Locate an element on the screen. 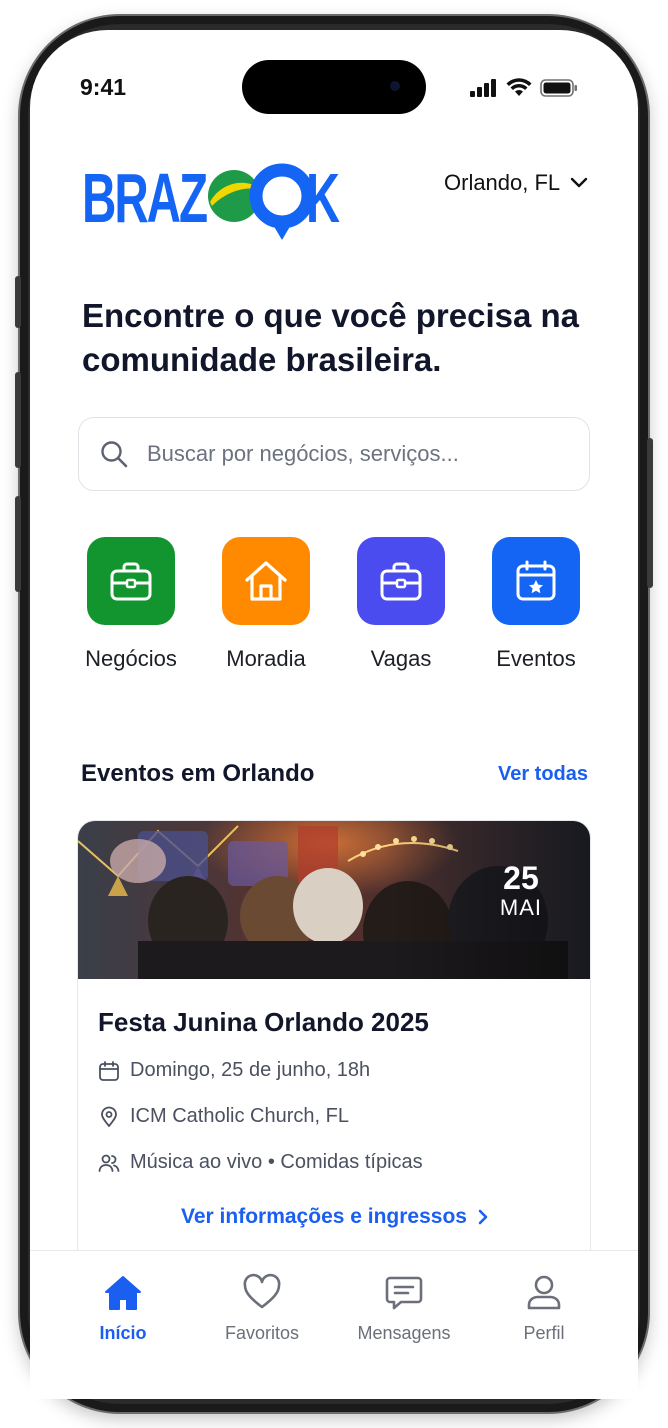  see-all-link: Ver todas is located at coordinates (543, 774).